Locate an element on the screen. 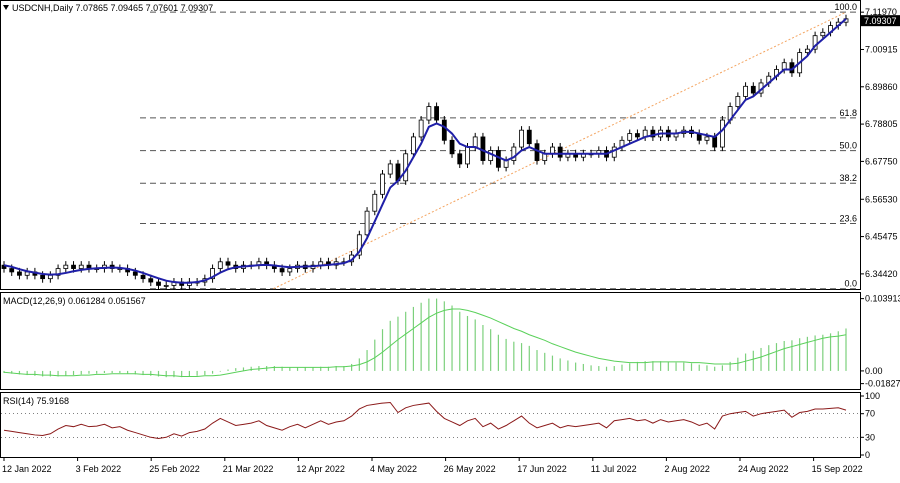 This screenshot has height=483, width=900. fib-level-label: 23.6 is located at coordinates (848, 219).